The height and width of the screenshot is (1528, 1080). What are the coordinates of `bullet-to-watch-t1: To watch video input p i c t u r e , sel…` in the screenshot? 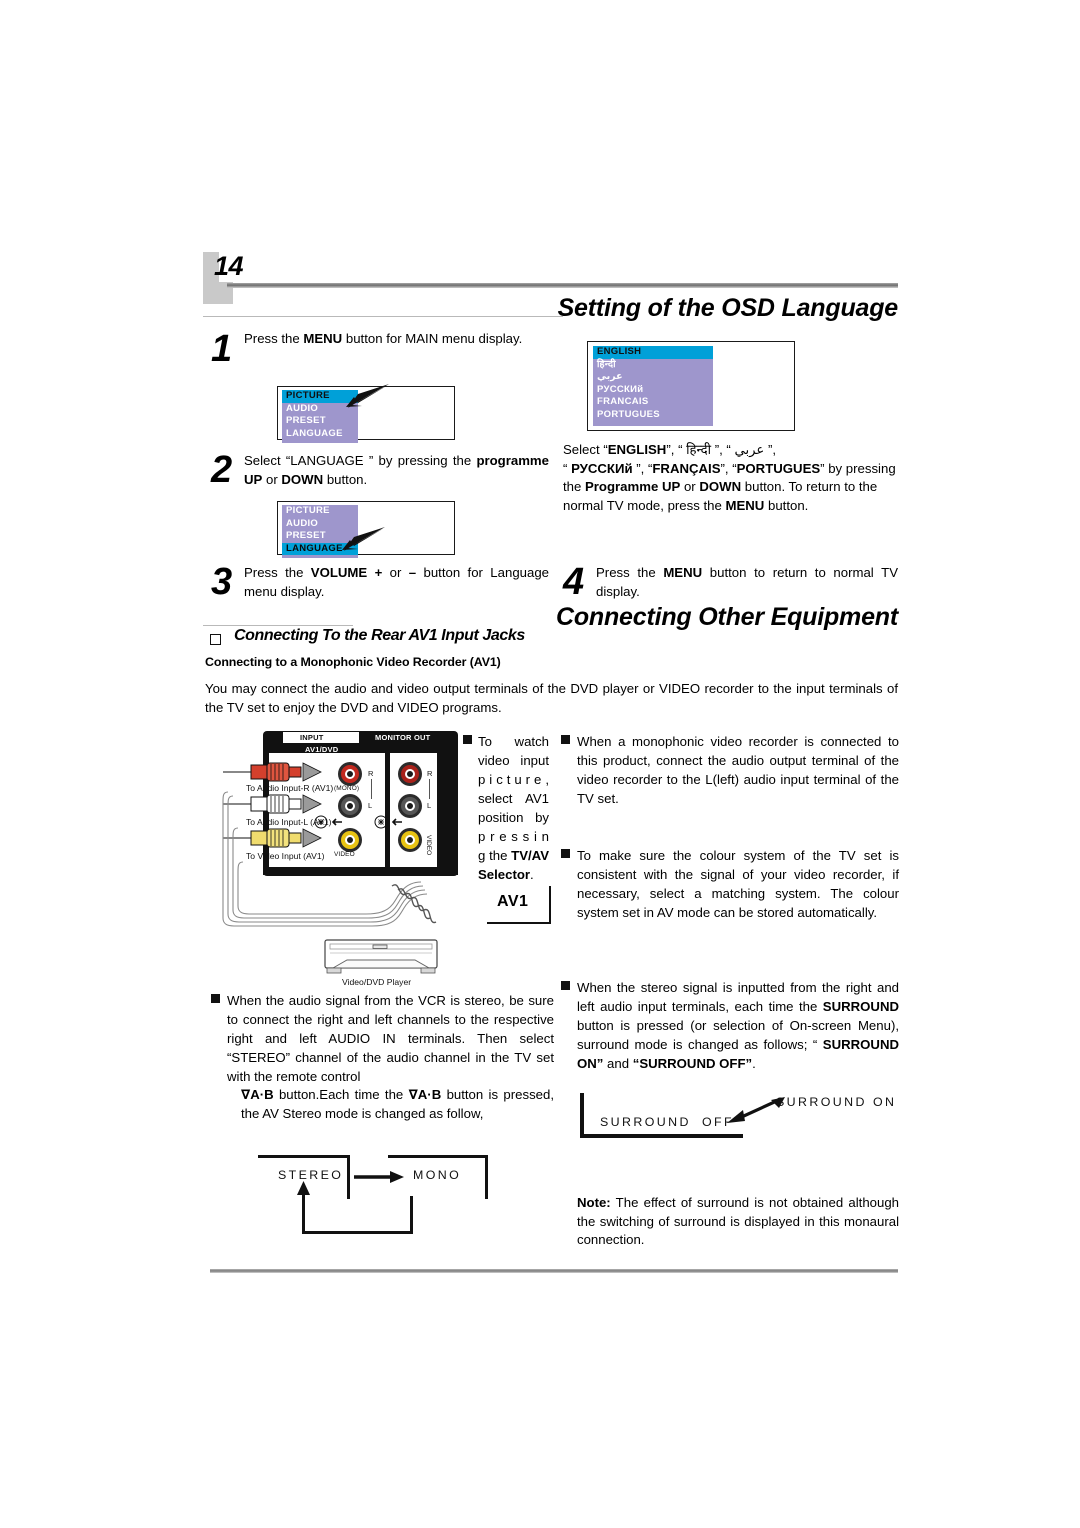 It's located at (513, 798).